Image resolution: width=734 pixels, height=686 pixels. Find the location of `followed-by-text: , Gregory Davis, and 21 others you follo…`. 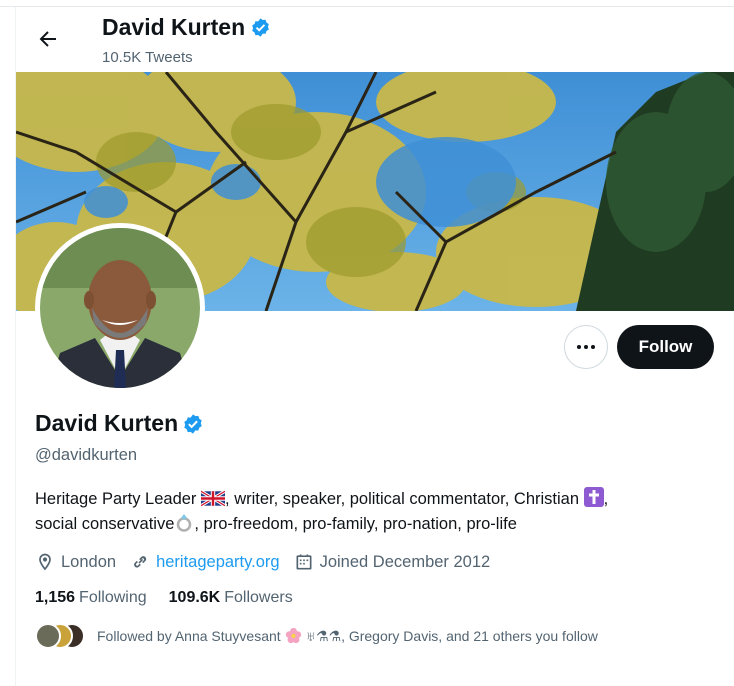

followed-by-text: , Gregory Davis, and 21 others you follo… is located at coordinates (469, 636).